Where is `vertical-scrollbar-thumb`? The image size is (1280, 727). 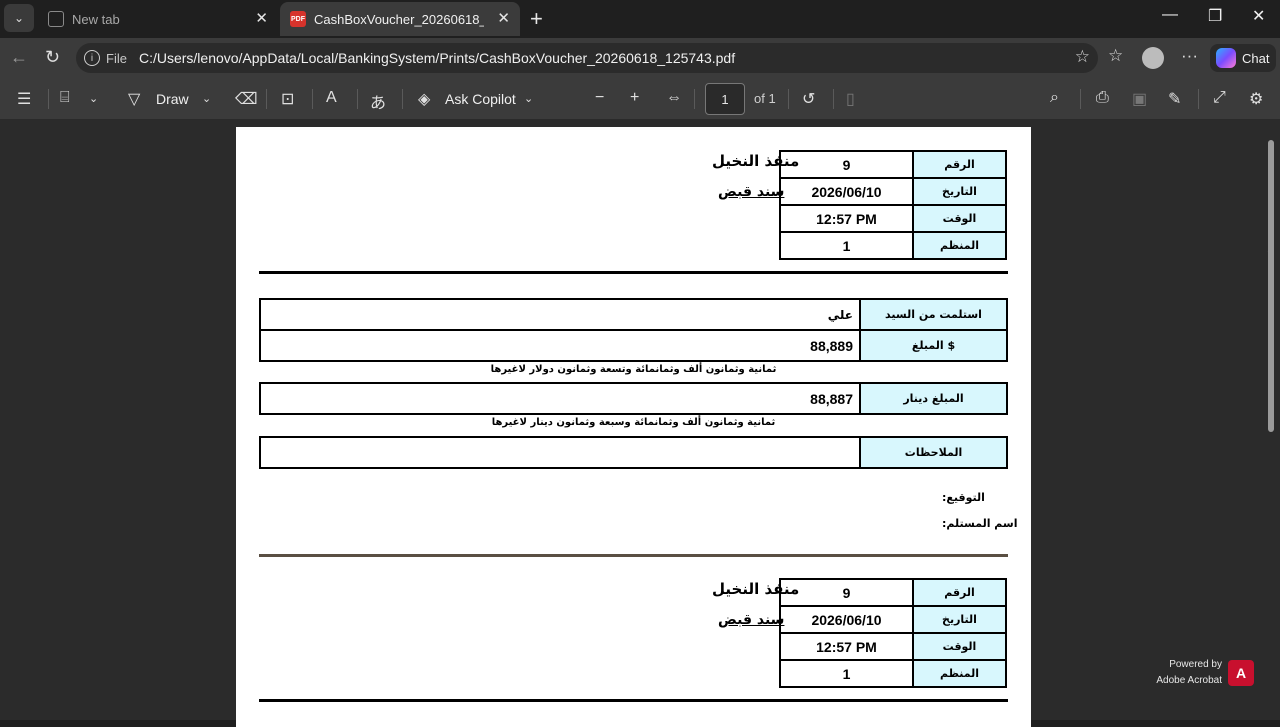
vertical-scrollbar-thumb is located at coordinates (1271, 286).